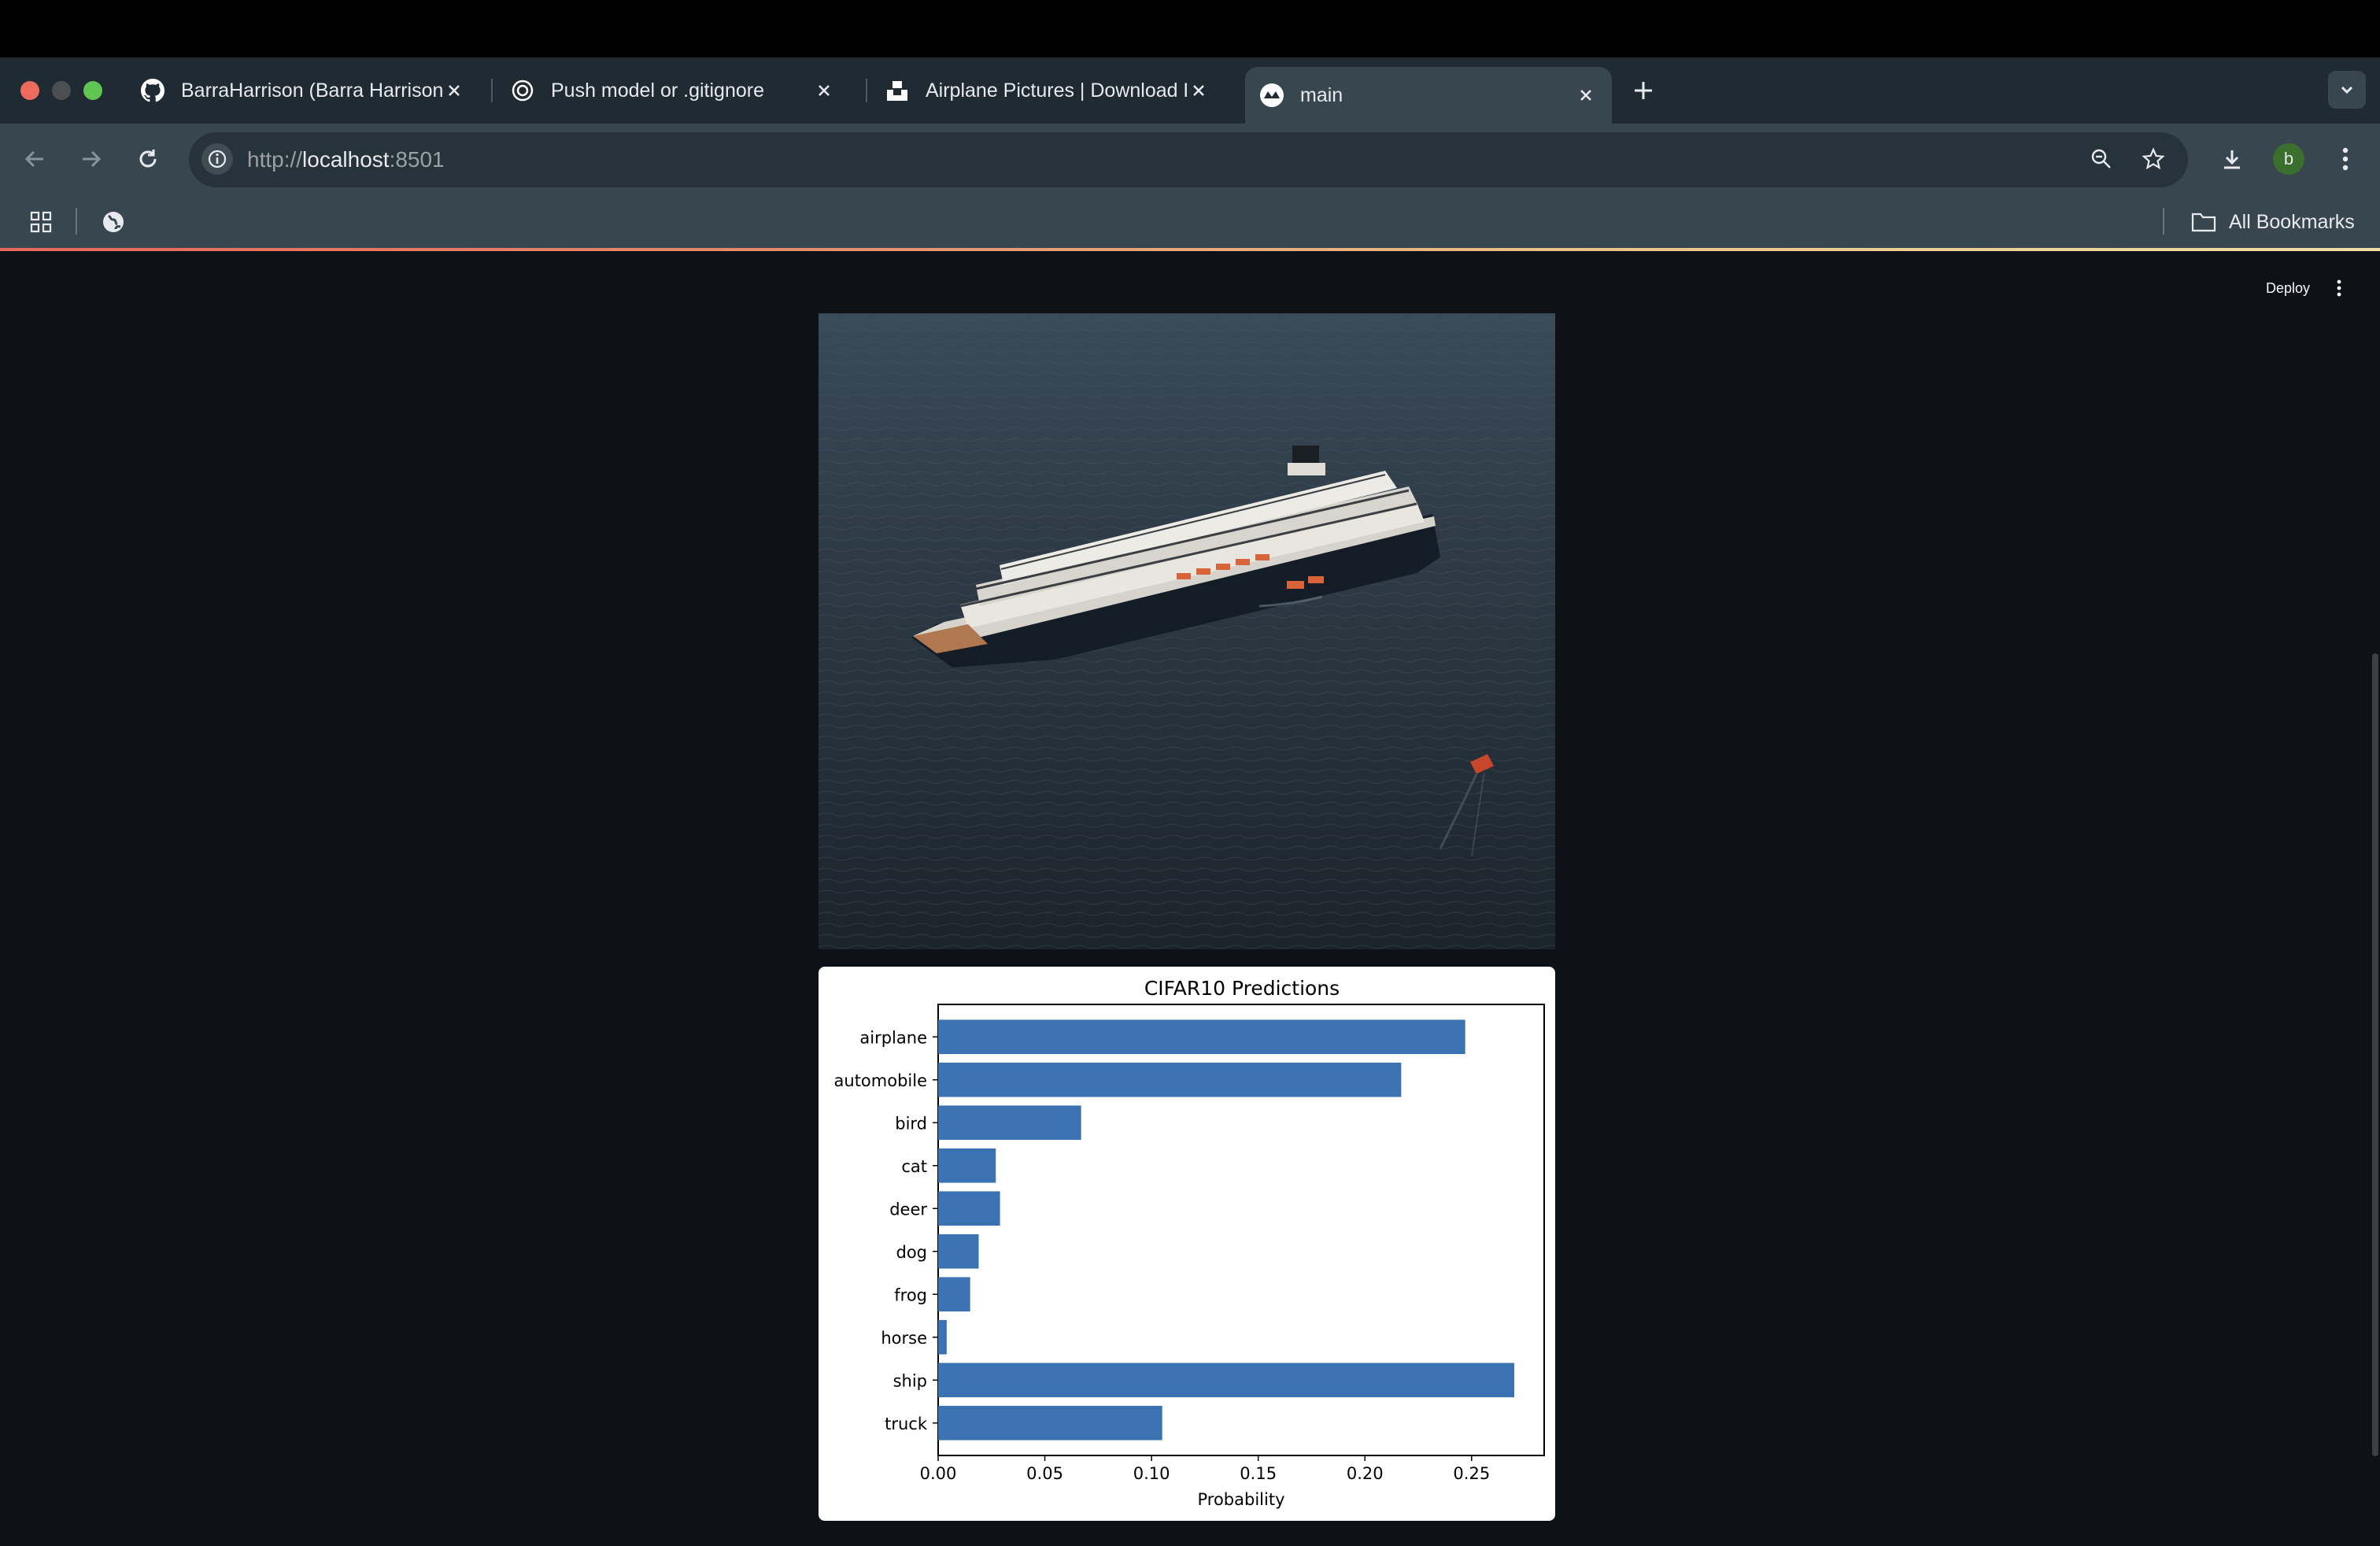 The width and height of the screenshot is (2380, 1546). I want to click on window-titlebar, so click(1190, 28).